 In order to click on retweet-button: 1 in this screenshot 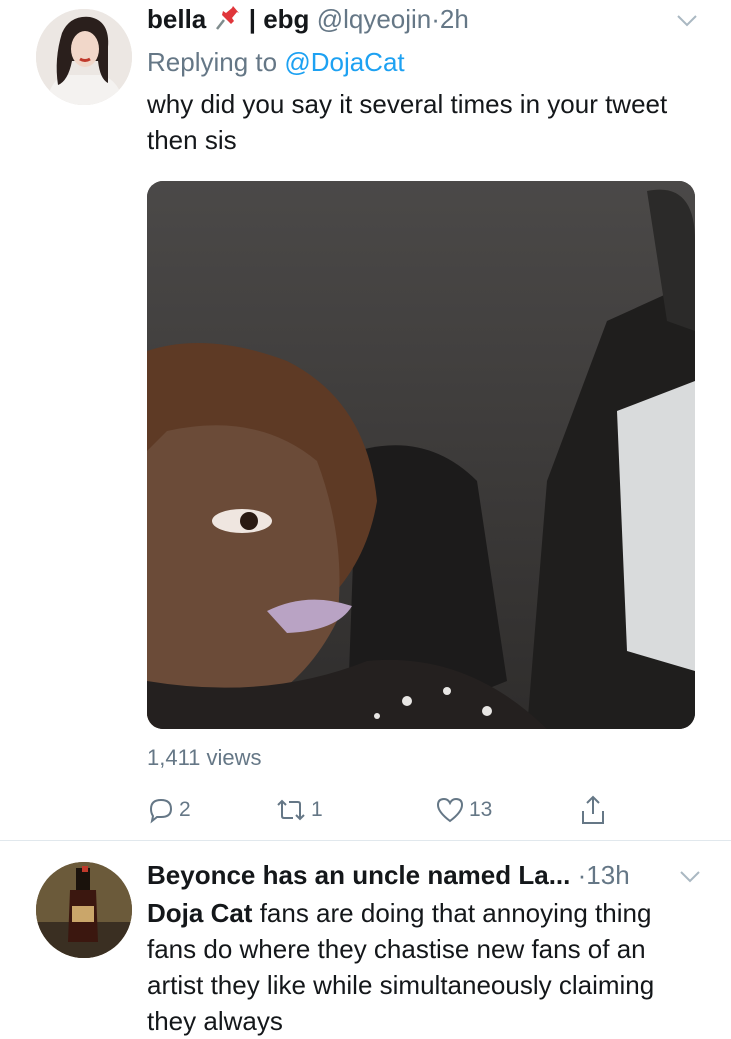, I will do `click(299, 810)`.